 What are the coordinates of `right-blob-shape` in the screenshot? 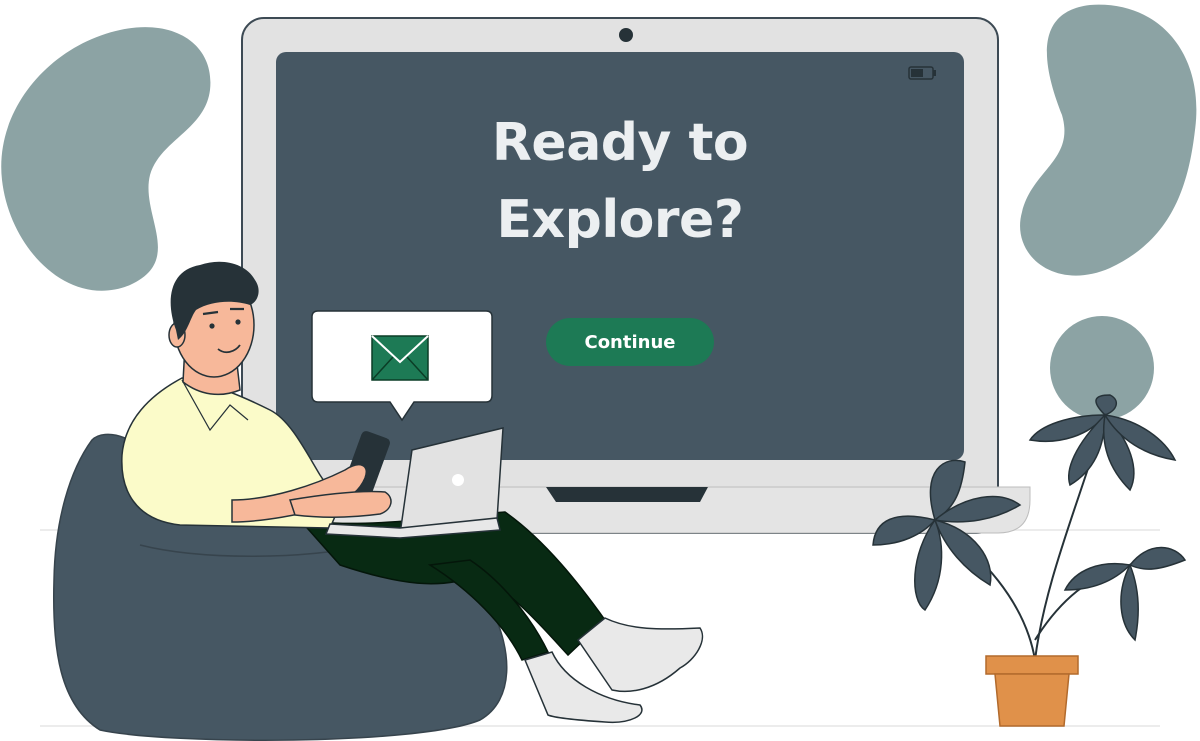 It's located at (1108, 140).